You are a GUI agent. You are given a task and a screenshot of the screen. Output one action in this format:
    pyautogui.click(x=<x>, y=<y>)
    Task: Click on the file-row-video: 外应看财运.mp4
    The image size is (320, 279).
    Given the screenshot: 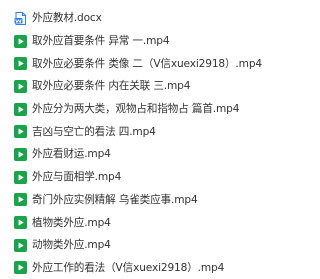 What is the action you would take?
    pyautogui.click(x=148, y=154)
    